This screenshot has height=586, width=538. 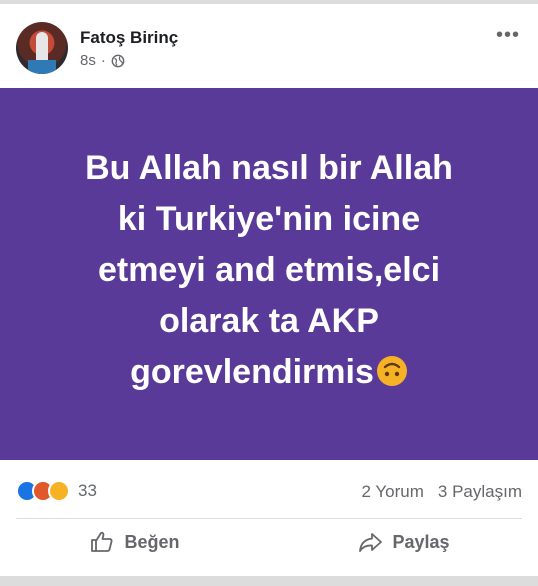 I want to click on avatar-podium, so click(x=42, y=67).